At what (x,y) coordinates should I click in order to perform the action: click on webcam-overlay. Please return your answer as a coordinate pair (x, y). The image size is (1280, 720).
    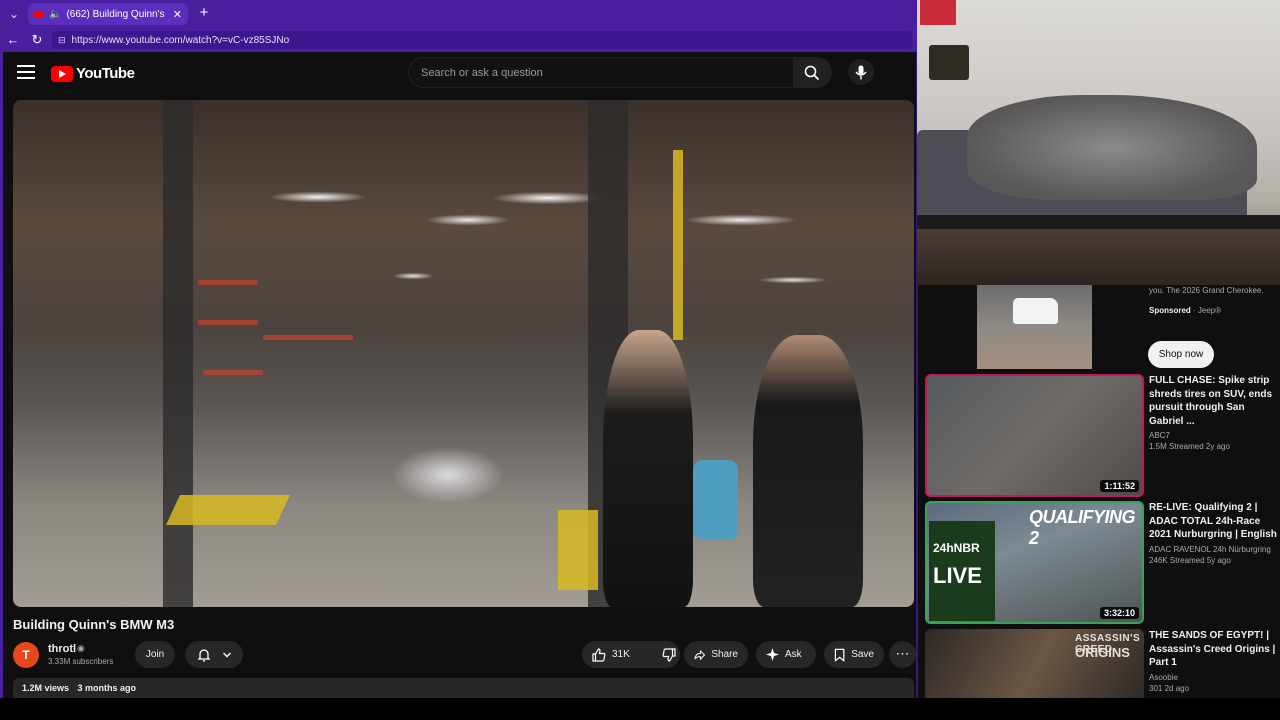
    Looking at the image, I should click on (1098, 142).